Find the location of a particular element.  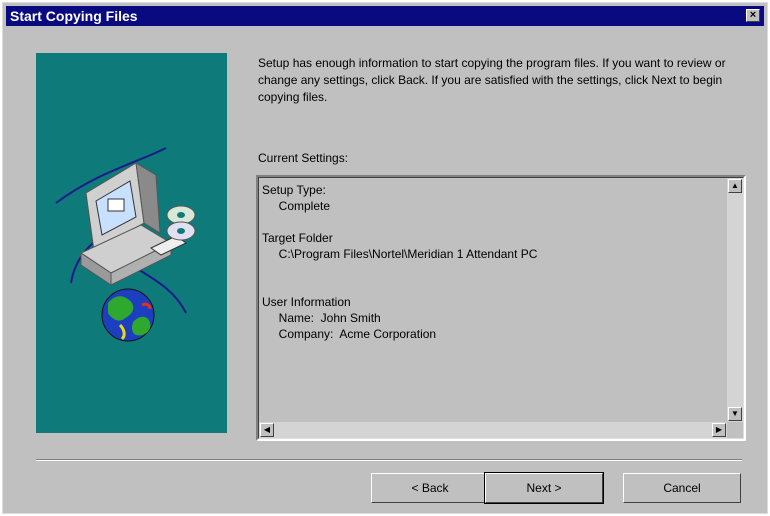

scroll-right-button: ▶ is located at coordinates (719, 430).